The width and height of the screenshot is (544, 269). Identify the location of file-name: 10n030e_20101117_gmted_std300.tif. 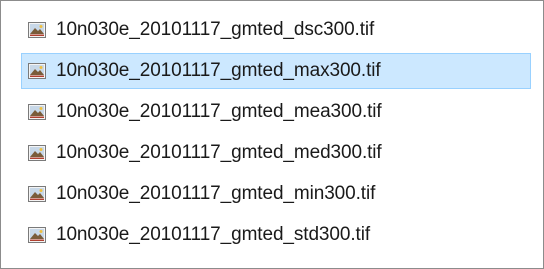
(213, 234).